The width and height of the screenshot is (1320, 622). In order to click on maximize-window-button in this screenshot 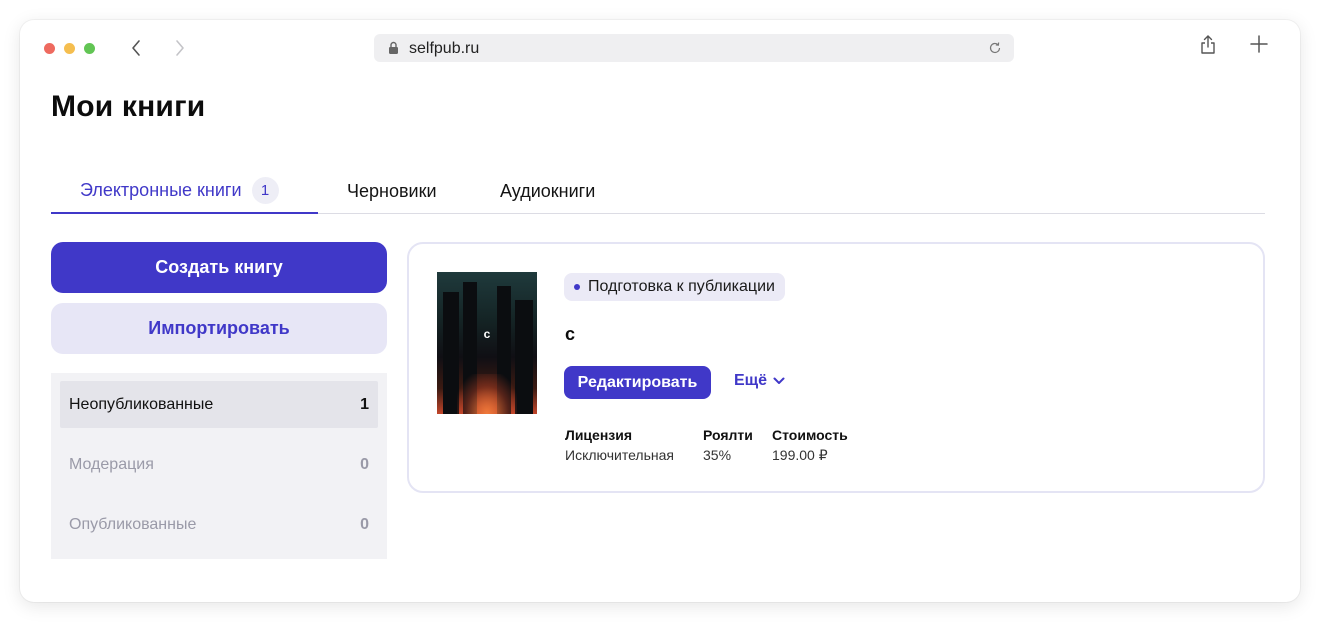, I will do `click(89, 48)`.